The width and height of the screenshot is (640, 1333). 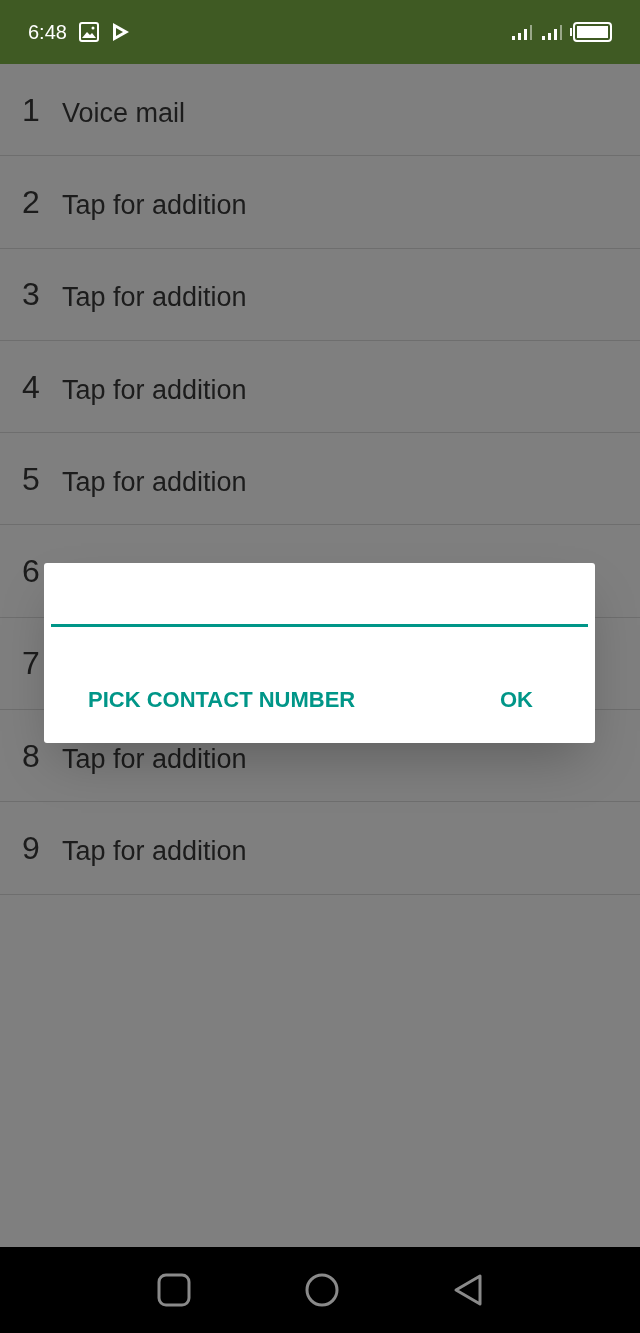 I want to click on ok-button: OK, so click(x=516, y=699).